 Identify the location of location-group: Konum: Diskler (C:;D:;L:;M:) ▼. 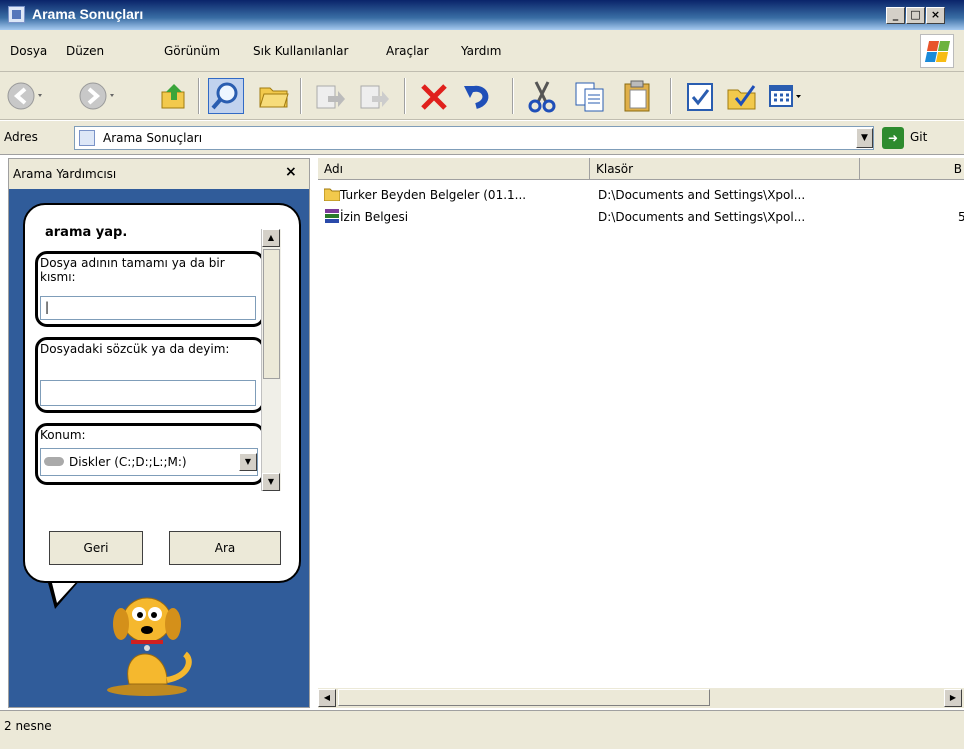
(150, 454).